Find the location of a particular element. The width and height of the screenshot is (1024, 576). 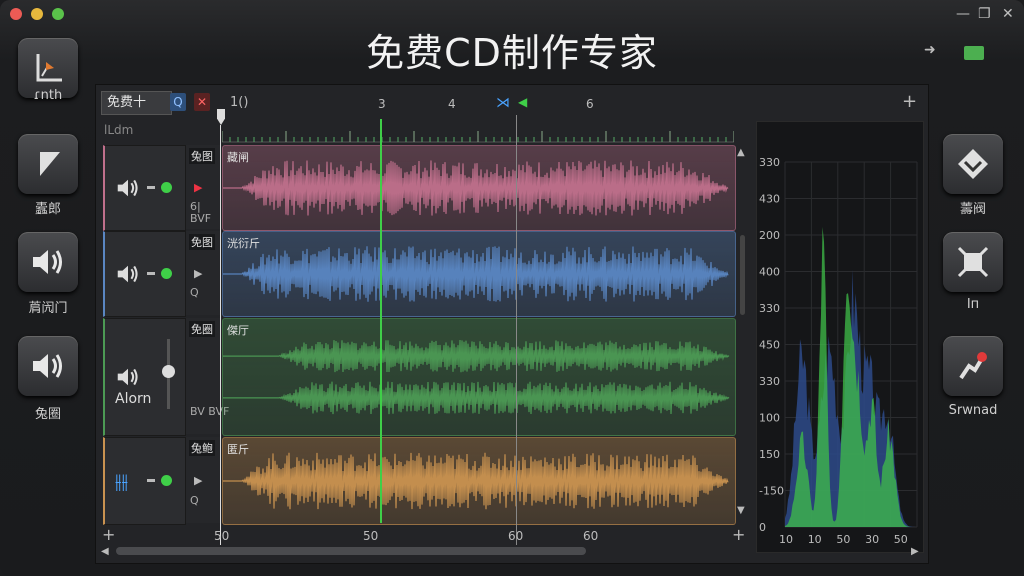

forward-arrow-icon: ➜ is located at coordinates (930, 50).